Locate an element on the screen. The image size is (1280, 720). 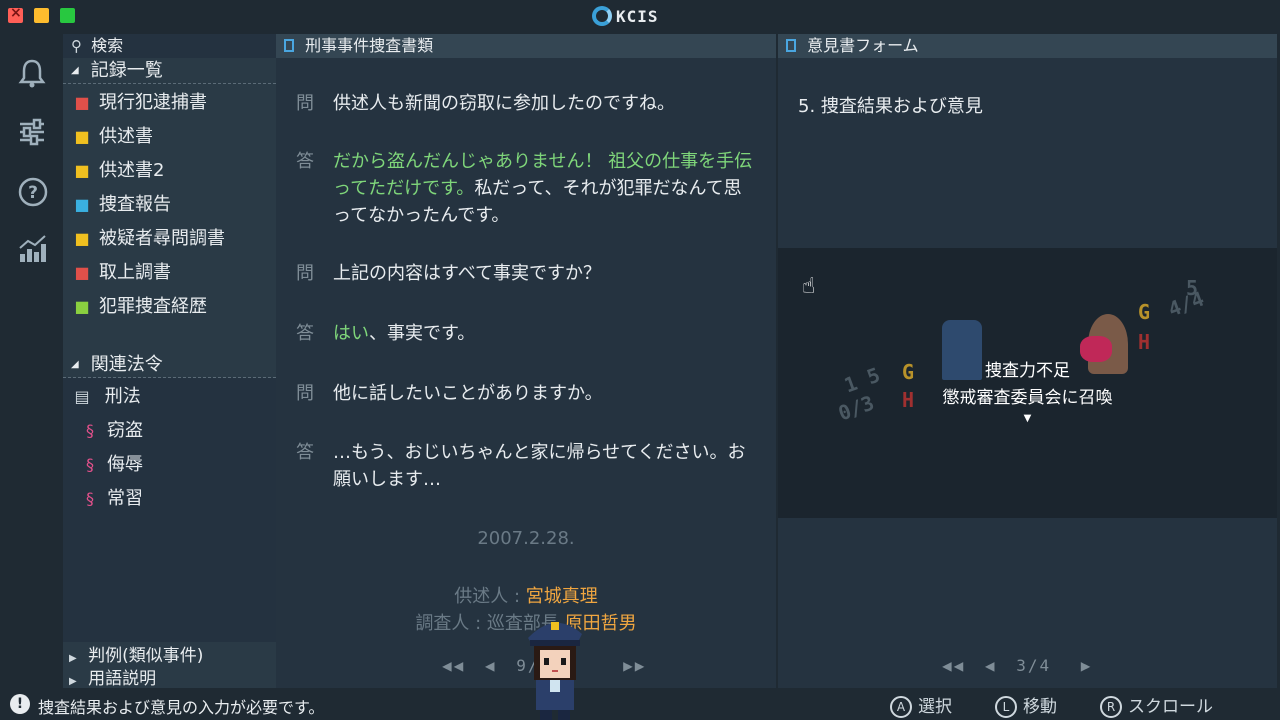
statement-signature: 供述人 : 宮城真理 is located at coordinates (526, 595).